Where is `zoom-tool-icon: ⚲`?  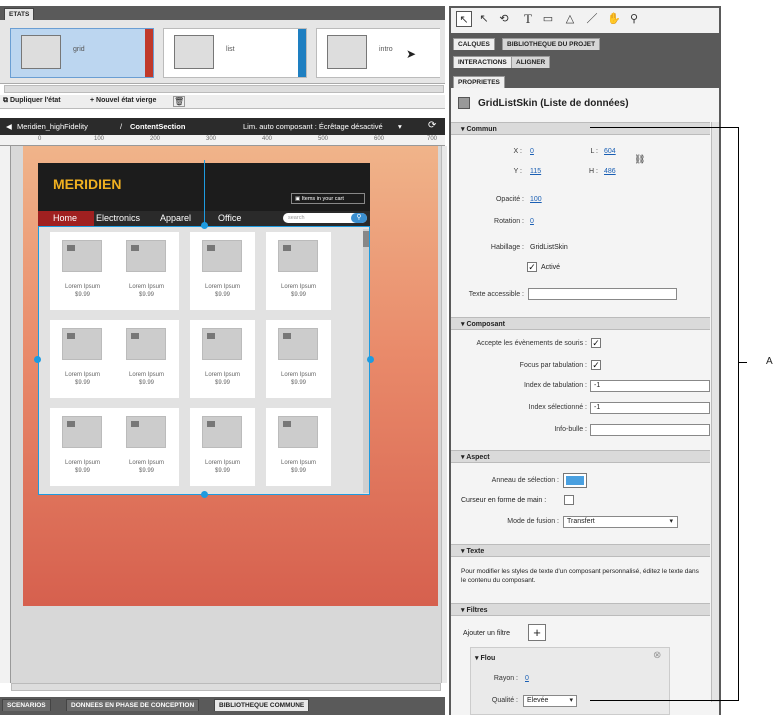 zoom-tool-icon: ⚲ is located at coordinates (634, 19).